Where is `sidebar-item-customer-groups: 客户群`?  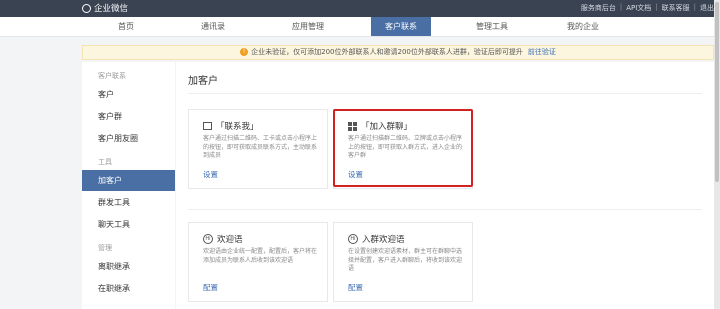 sidebar-item-customer-groups: 客户群 is located at coordinates (128, 116).